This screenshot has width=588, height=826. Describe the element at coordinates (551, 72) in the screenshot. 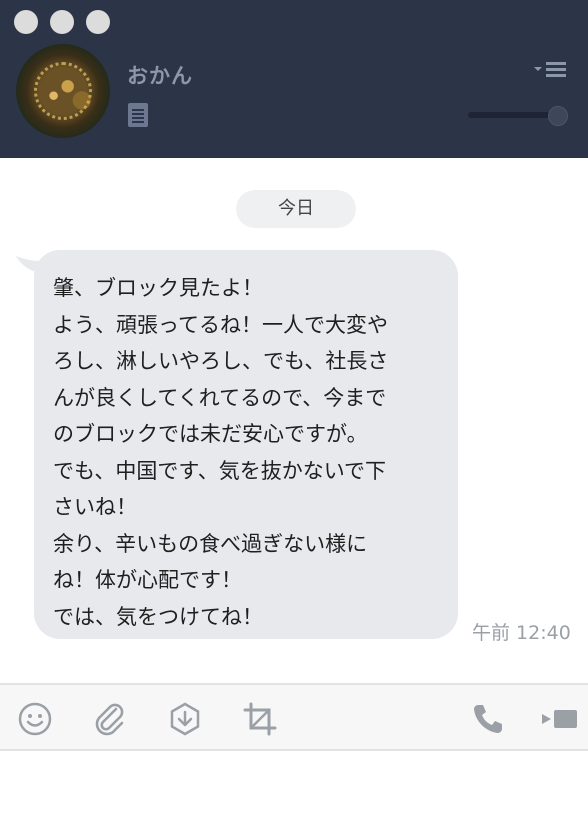

I see `chat-menu-icon` at that location.